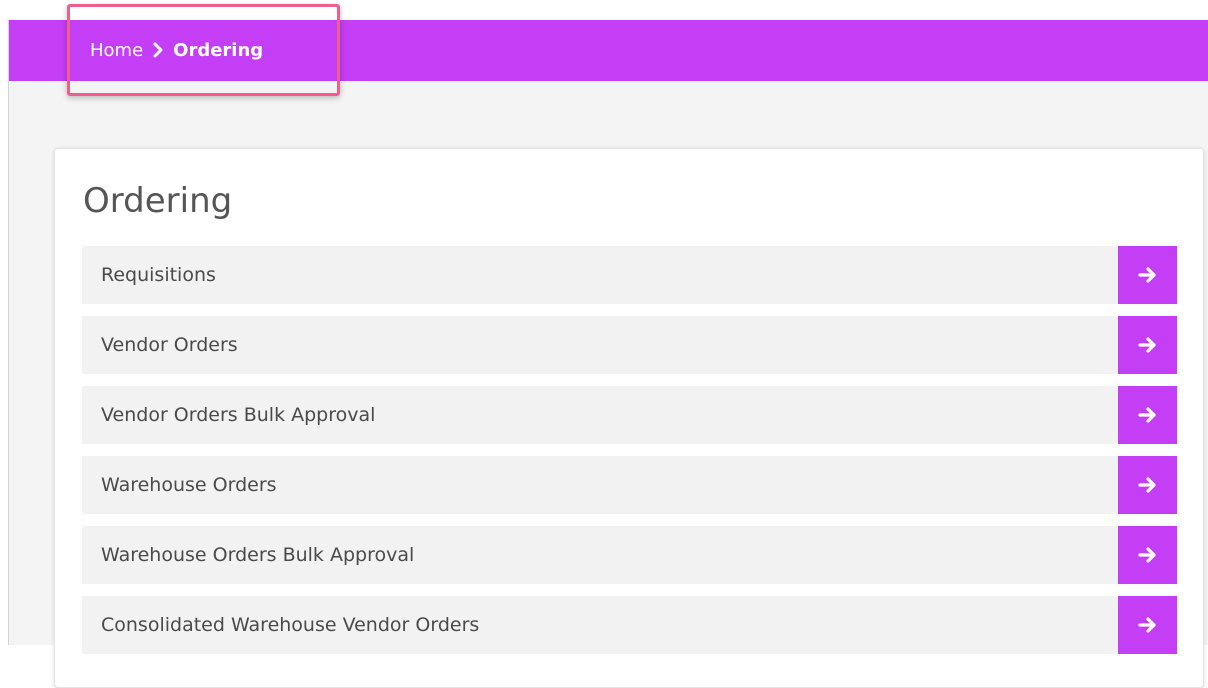  What do you see at coordinates (218, 50) in the screenshot?
I see `breadcrumb-current: Ordering` at bounding box center [218, 50].